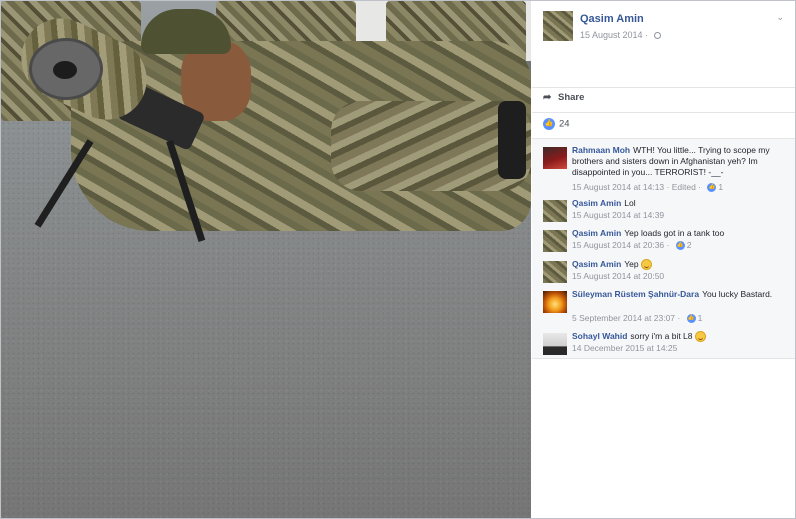  Describe the element at coordinates (679, 203) in the screenshot. I see `comment-body: Qasim Amin Lol` at that location.